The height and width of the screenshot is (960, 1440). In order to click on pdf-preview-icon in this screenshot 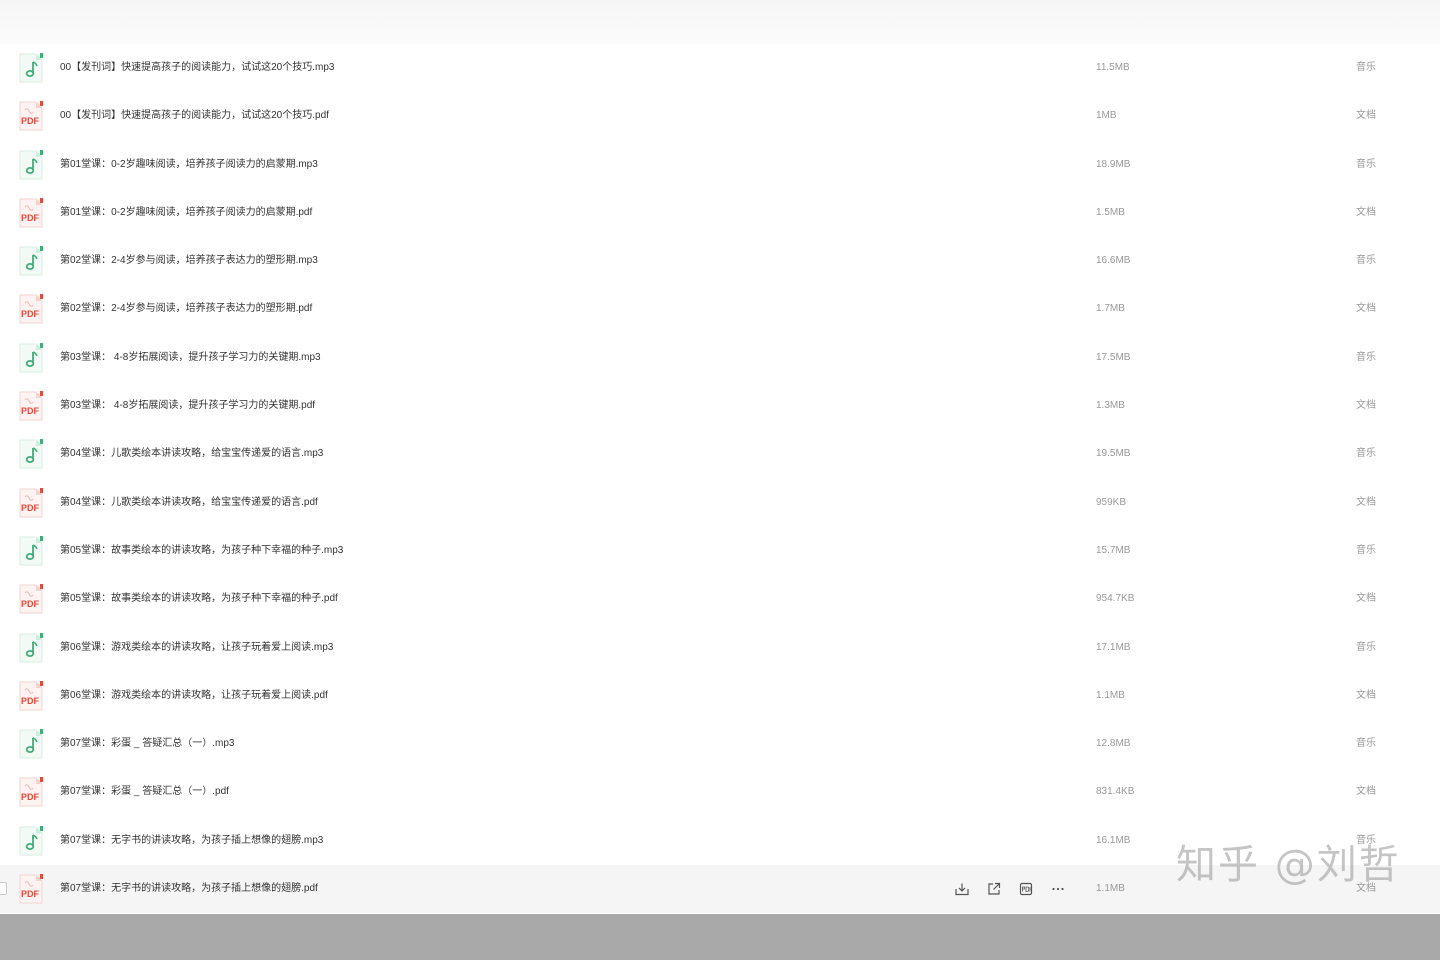, I will do `click(1026, 889)`.